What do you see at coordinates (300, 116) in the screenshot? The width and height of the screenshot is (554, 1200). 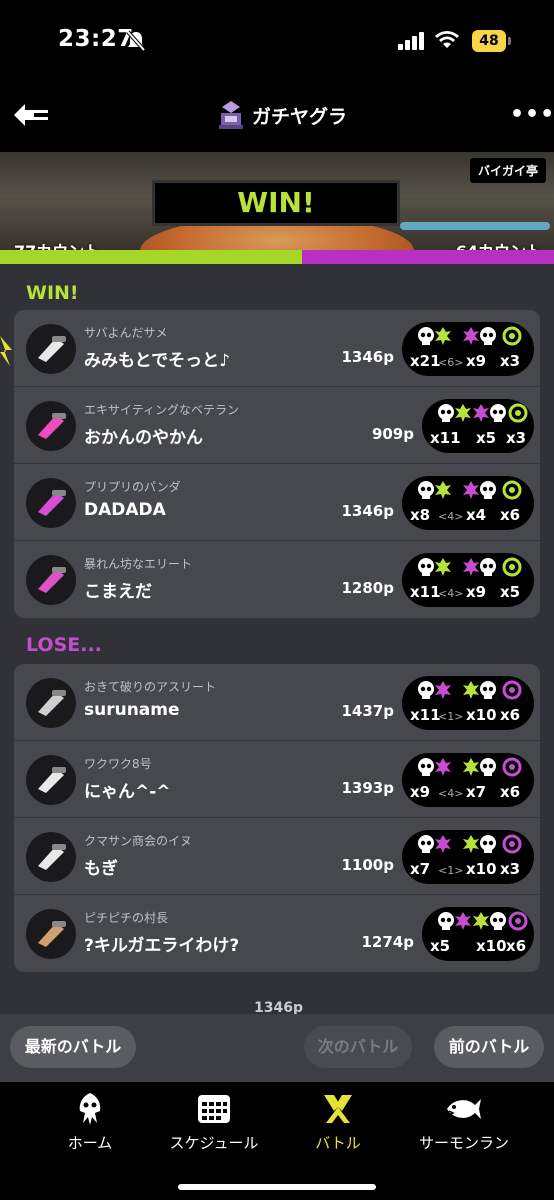 I see `mode-title: ガチヤグラ` at bounding box center [300, 116].